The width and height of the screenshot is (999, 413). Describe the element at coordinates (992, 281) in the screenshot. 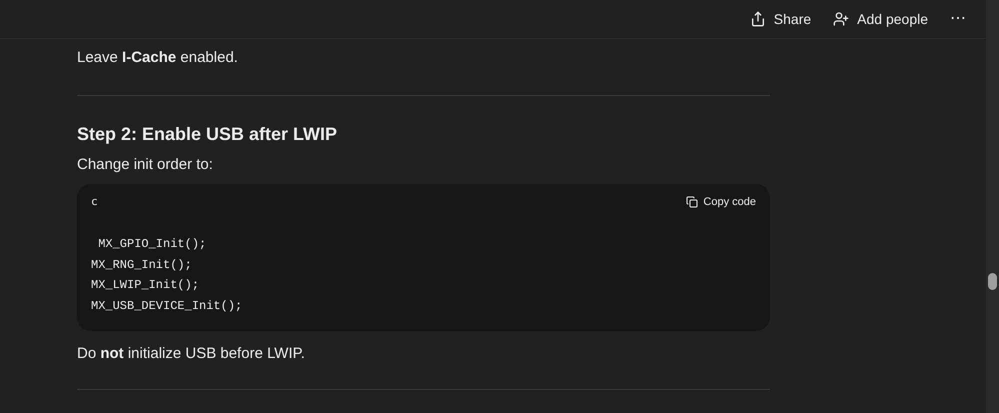

I see `scrollbar-thumb` at that location.